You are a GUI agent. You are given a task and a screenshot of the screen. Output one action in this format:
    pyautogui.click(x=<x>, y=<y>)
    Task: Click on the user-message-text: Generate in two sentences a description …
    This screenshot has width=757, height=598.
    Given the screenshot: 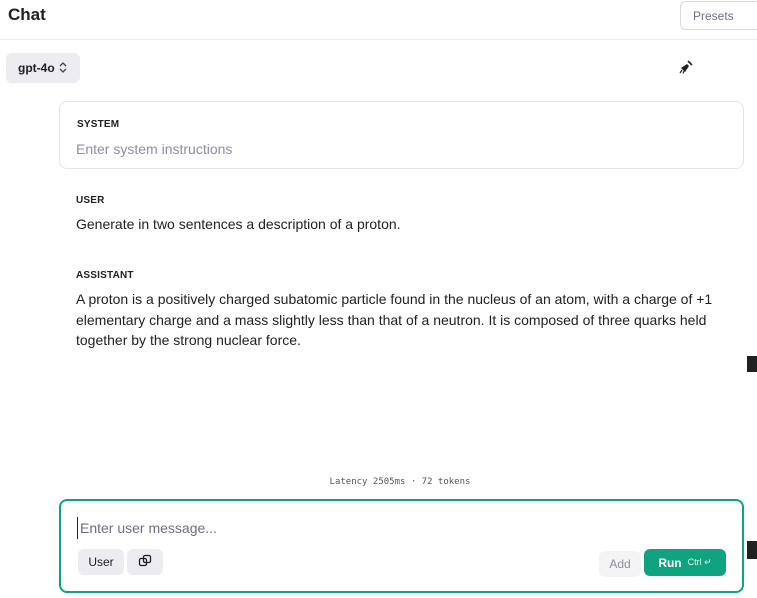 What is the action you would take?
    pyautogui.click(x=396, y=224)
    